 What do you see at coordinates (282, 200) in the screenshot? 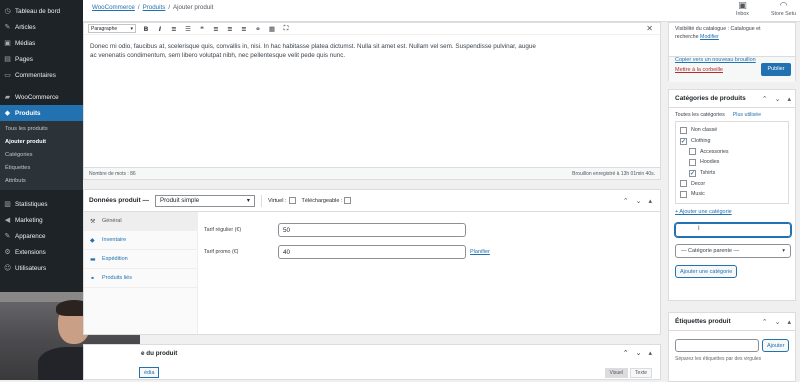
I see `virtual-option: Virtuel :` at bounding box center [282, 200].